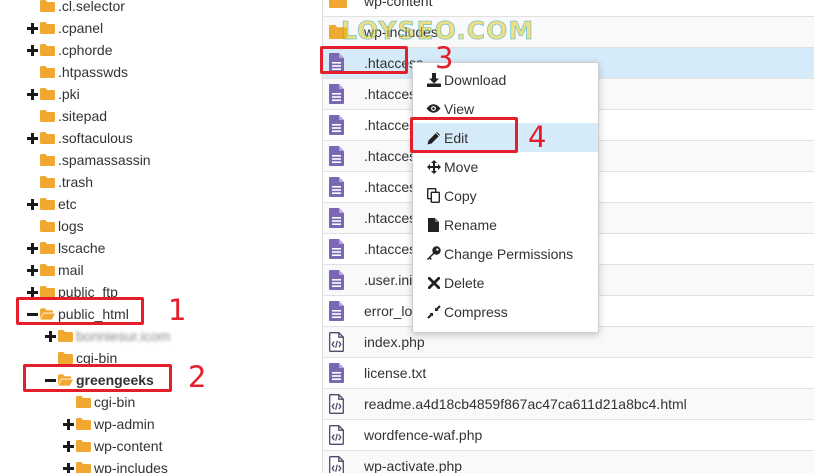  I want to click on annotation-number-1: 1, so click(177, 310).